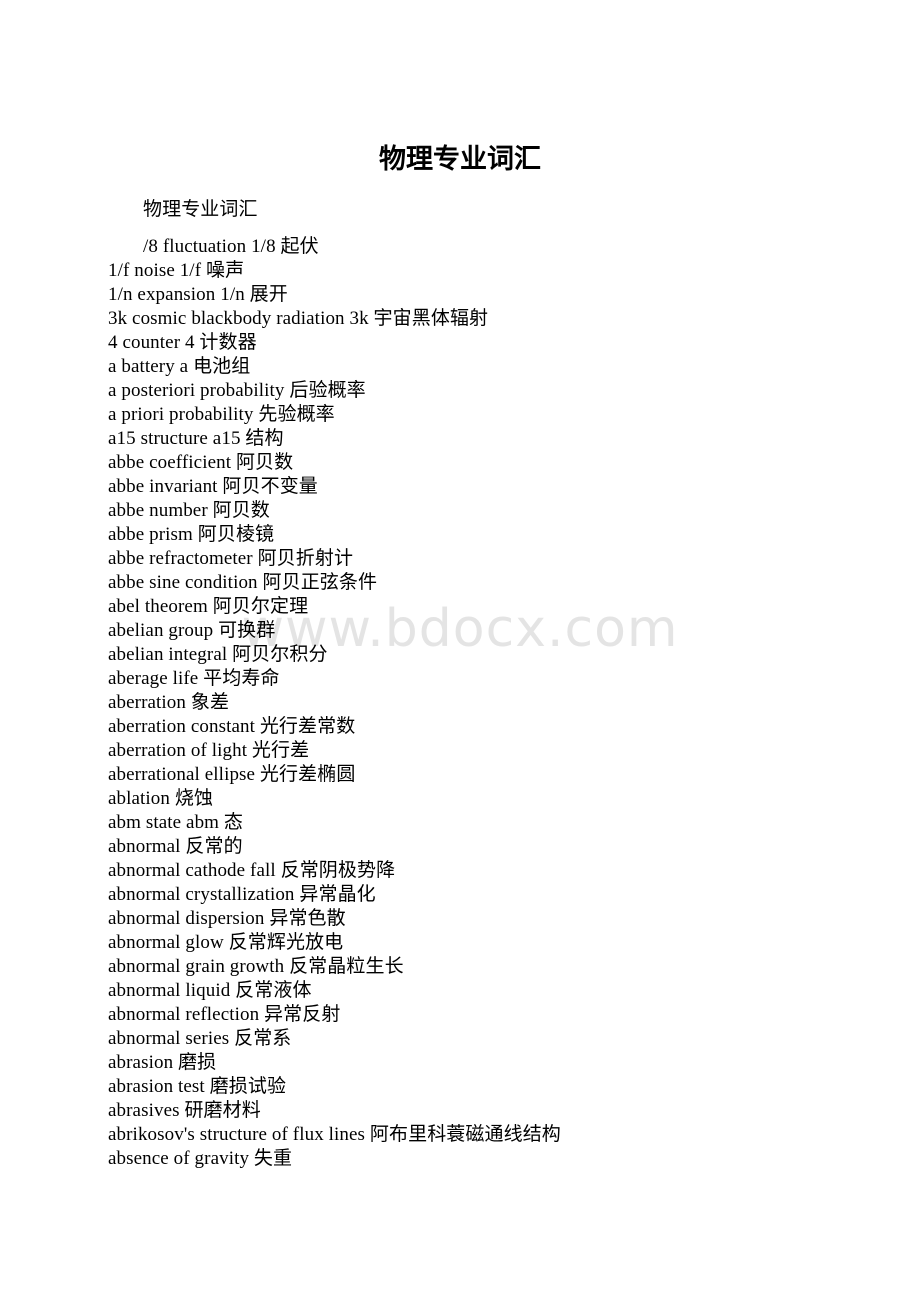 The width and height of the screenshot is (920, 1302). Describe the element at coordinates (198, 294) in the screenshot. I see `glossary-entry: 1/n expansion 1/n 展开` at that location.